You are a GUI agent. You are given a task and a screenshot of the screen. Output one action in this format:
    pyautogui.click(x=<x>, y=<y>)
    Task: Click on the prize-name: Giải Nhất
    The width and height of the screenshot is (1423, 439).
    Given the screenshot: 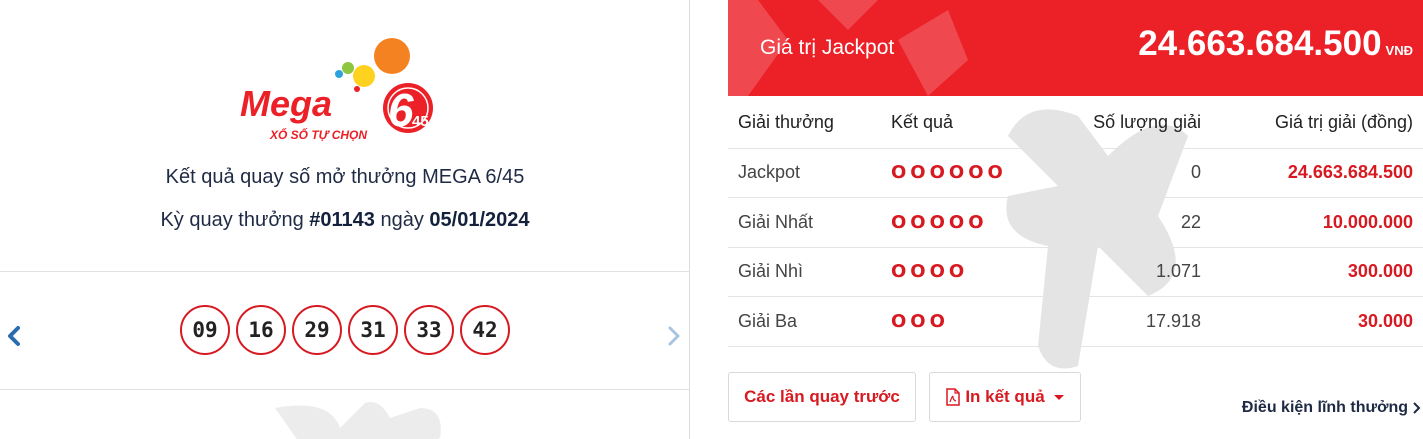 What is the action you would take?
    pyautogui.click(x=804, y=222)
    